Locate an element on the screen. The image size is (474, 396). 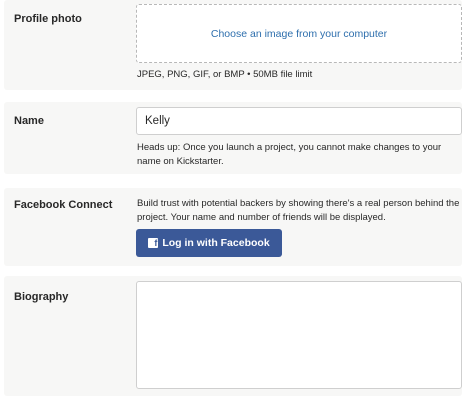
upload-link-text: Choose an image from your computer is located at coordinates (299, 34).